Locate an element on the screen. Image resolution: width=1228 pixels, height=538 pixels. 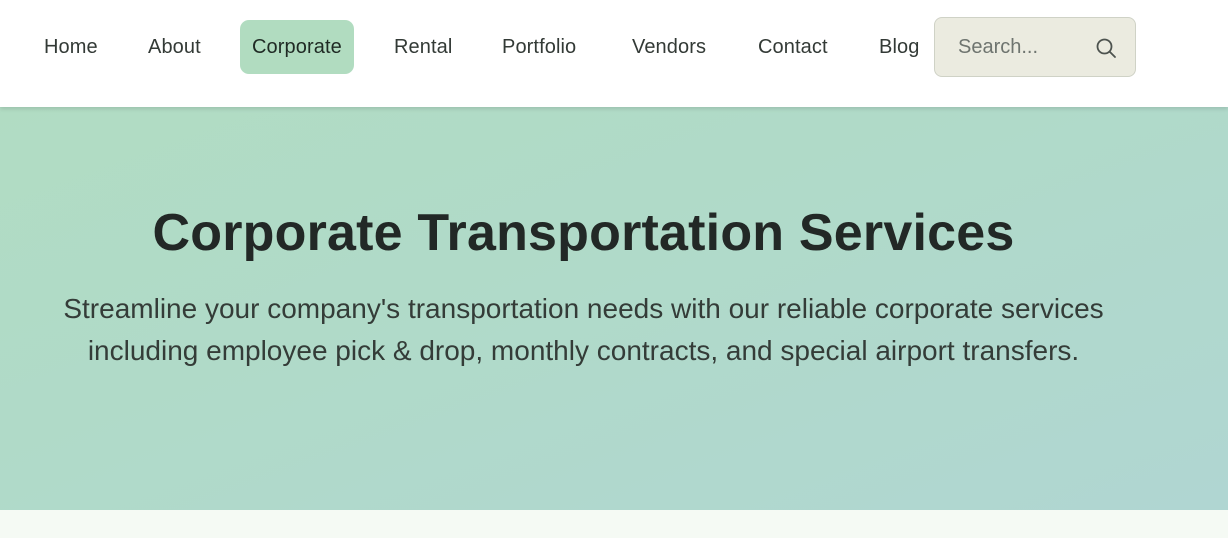
nav-link-about: About is located at coordinates (174, 47).